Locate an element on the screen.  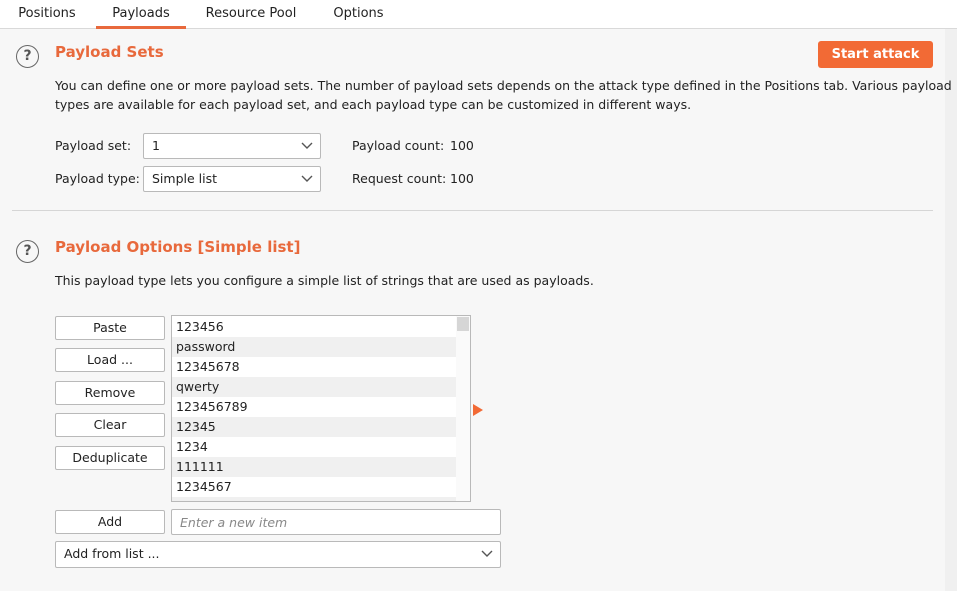
list-item: 12345678 is located at coordinates (314, 367).